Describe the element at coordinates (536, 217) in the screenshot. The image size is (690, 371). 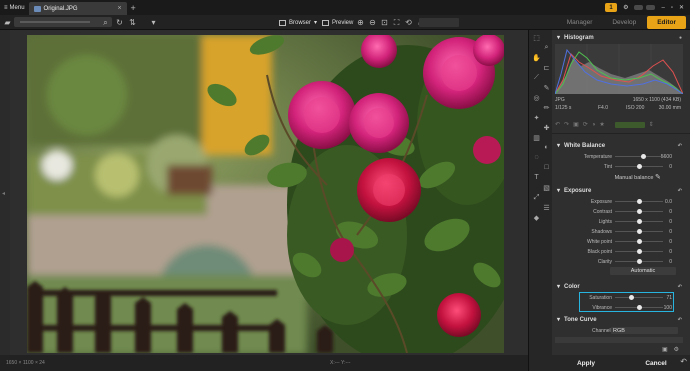
I see `fill-tool-icon: ◆` at that location.